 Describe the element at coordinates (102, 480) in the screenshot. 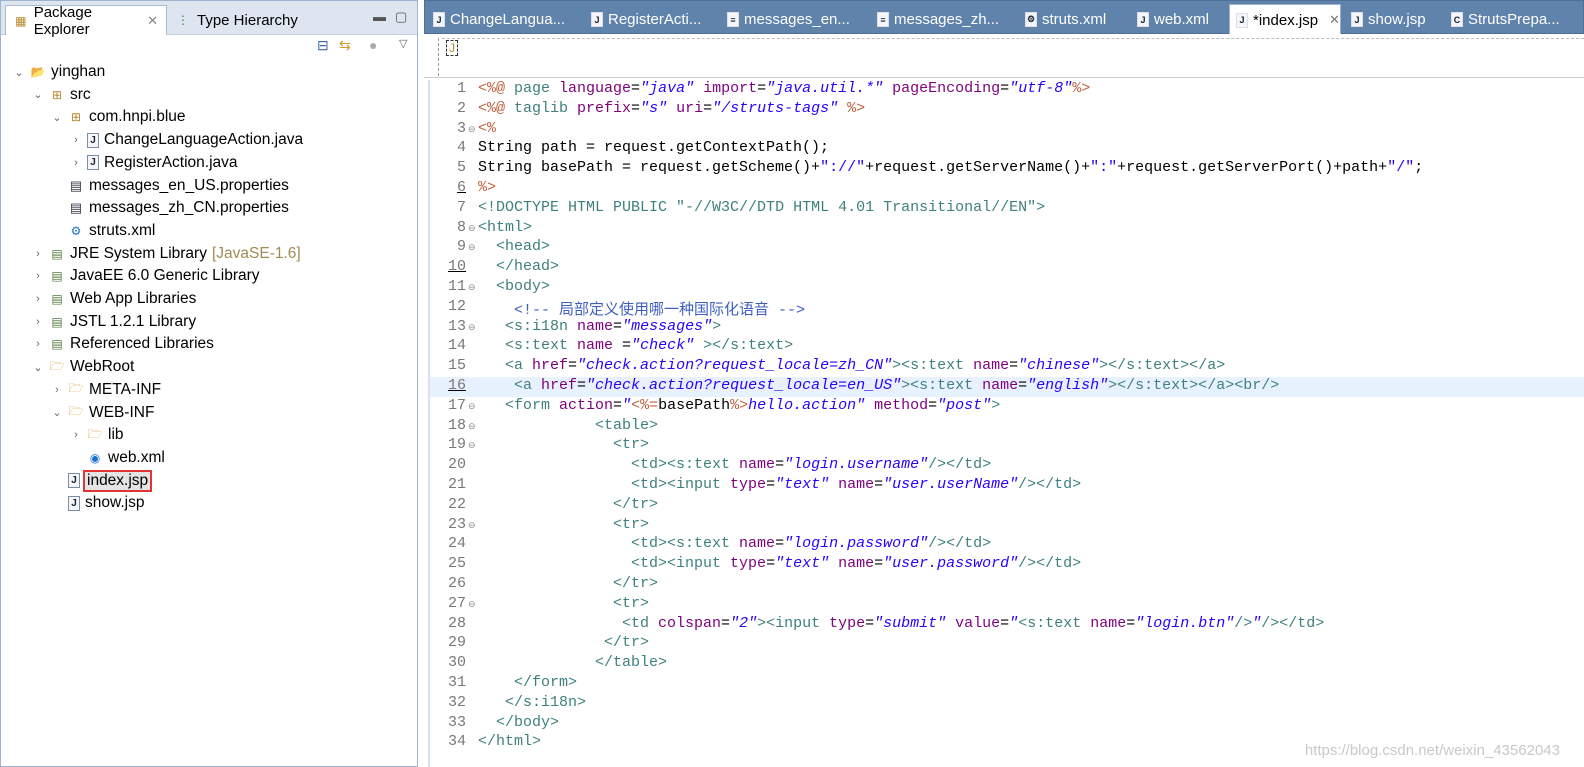

I see `tree-item-index-jsp: Jindex.jsp` at that location.